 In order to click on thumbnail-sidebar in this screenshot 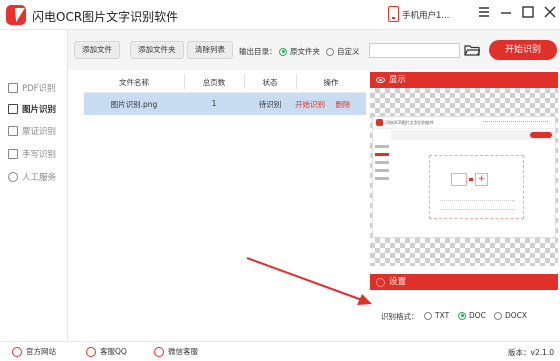, I will do `click(382, 165)`.